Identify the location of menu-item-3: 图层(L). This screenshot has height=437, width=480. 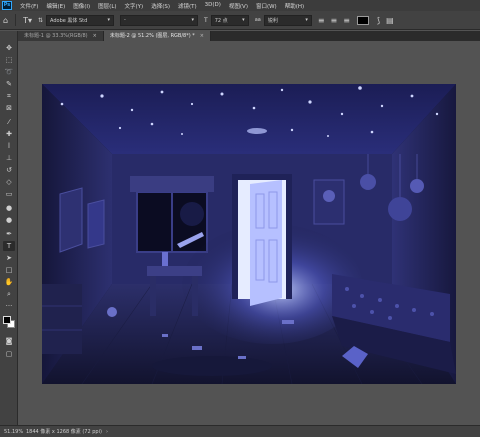
(107, 6).